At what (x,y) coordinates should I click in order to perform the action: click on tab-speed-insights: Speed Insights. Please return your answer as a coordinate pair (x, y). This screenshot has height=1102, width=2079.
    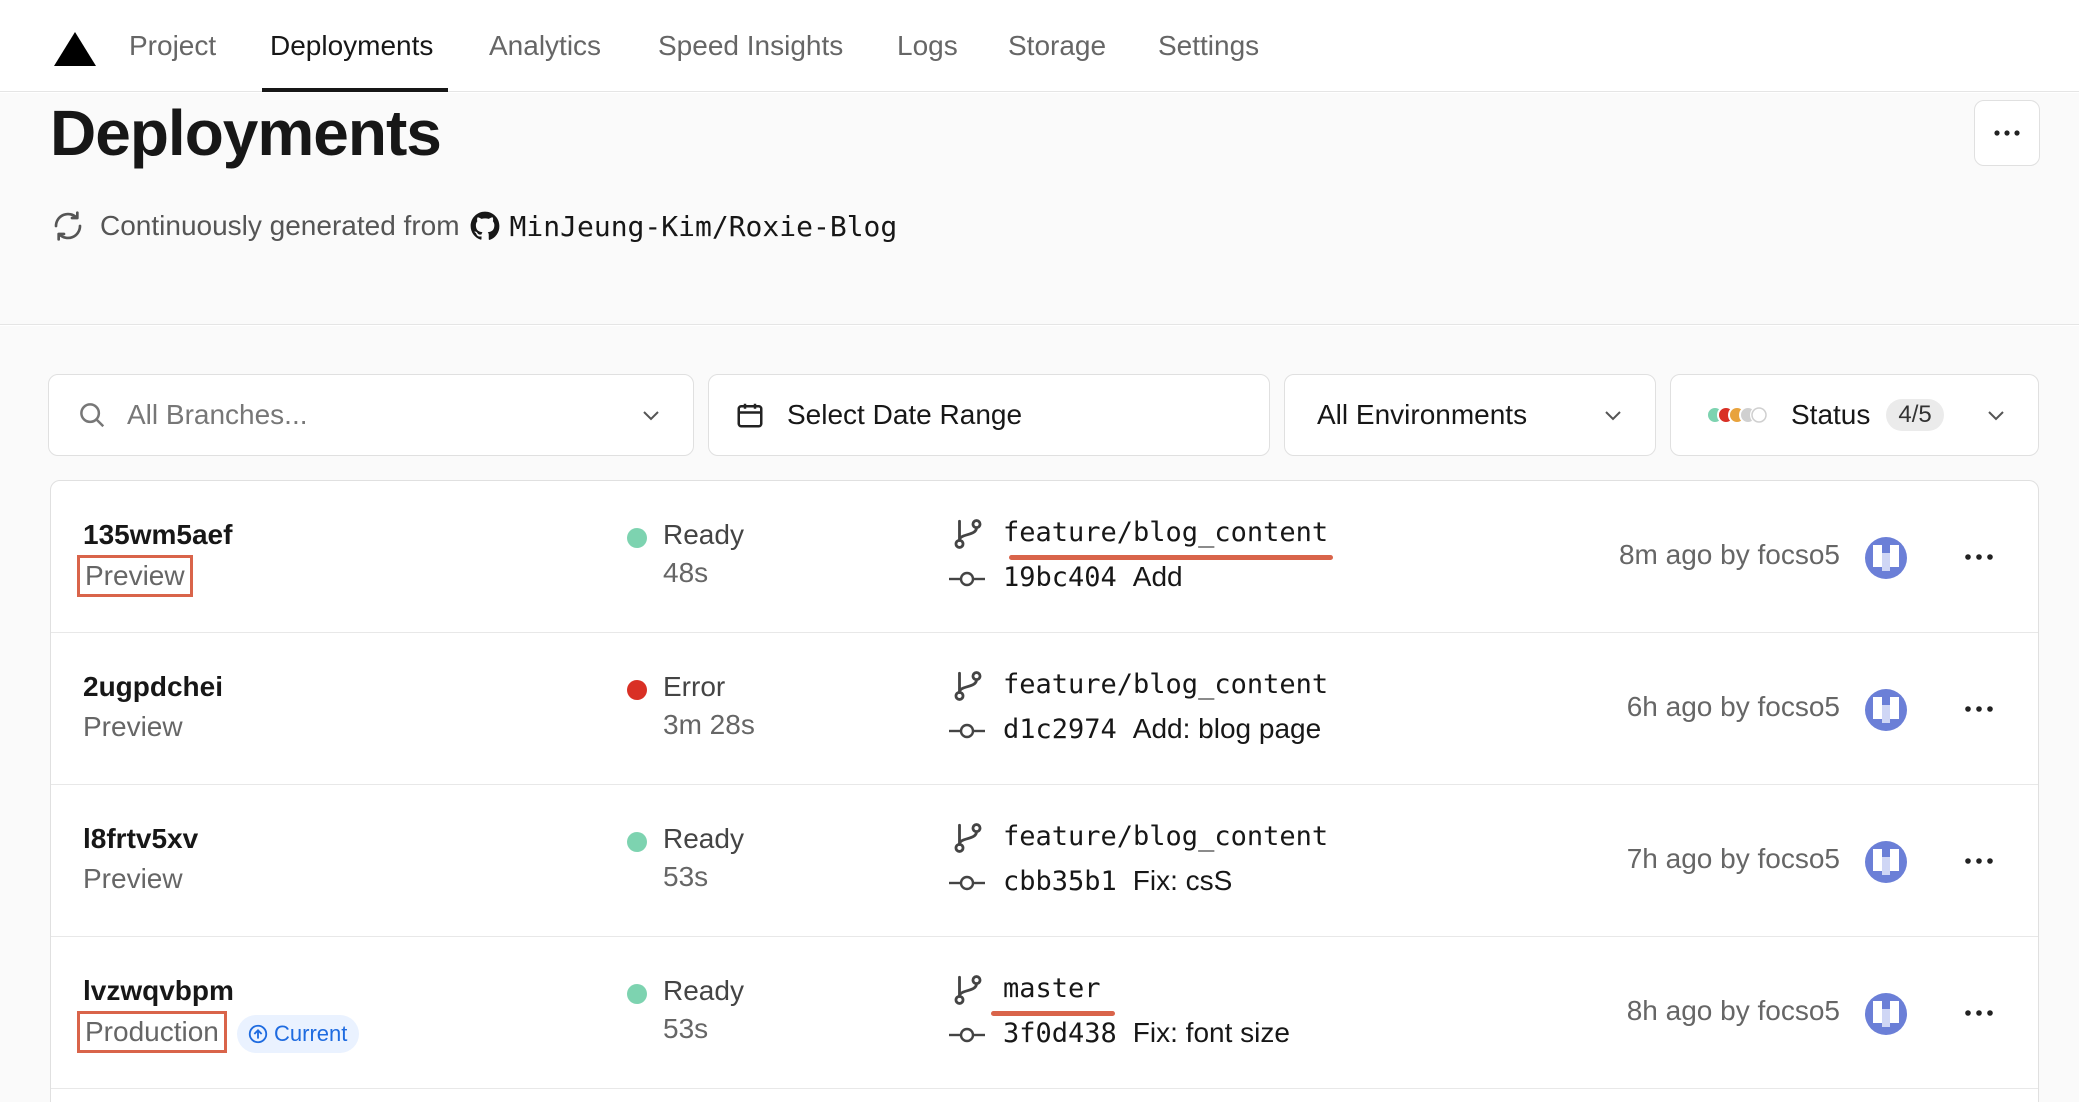
    Looking at the image, I should click on (750, 46).